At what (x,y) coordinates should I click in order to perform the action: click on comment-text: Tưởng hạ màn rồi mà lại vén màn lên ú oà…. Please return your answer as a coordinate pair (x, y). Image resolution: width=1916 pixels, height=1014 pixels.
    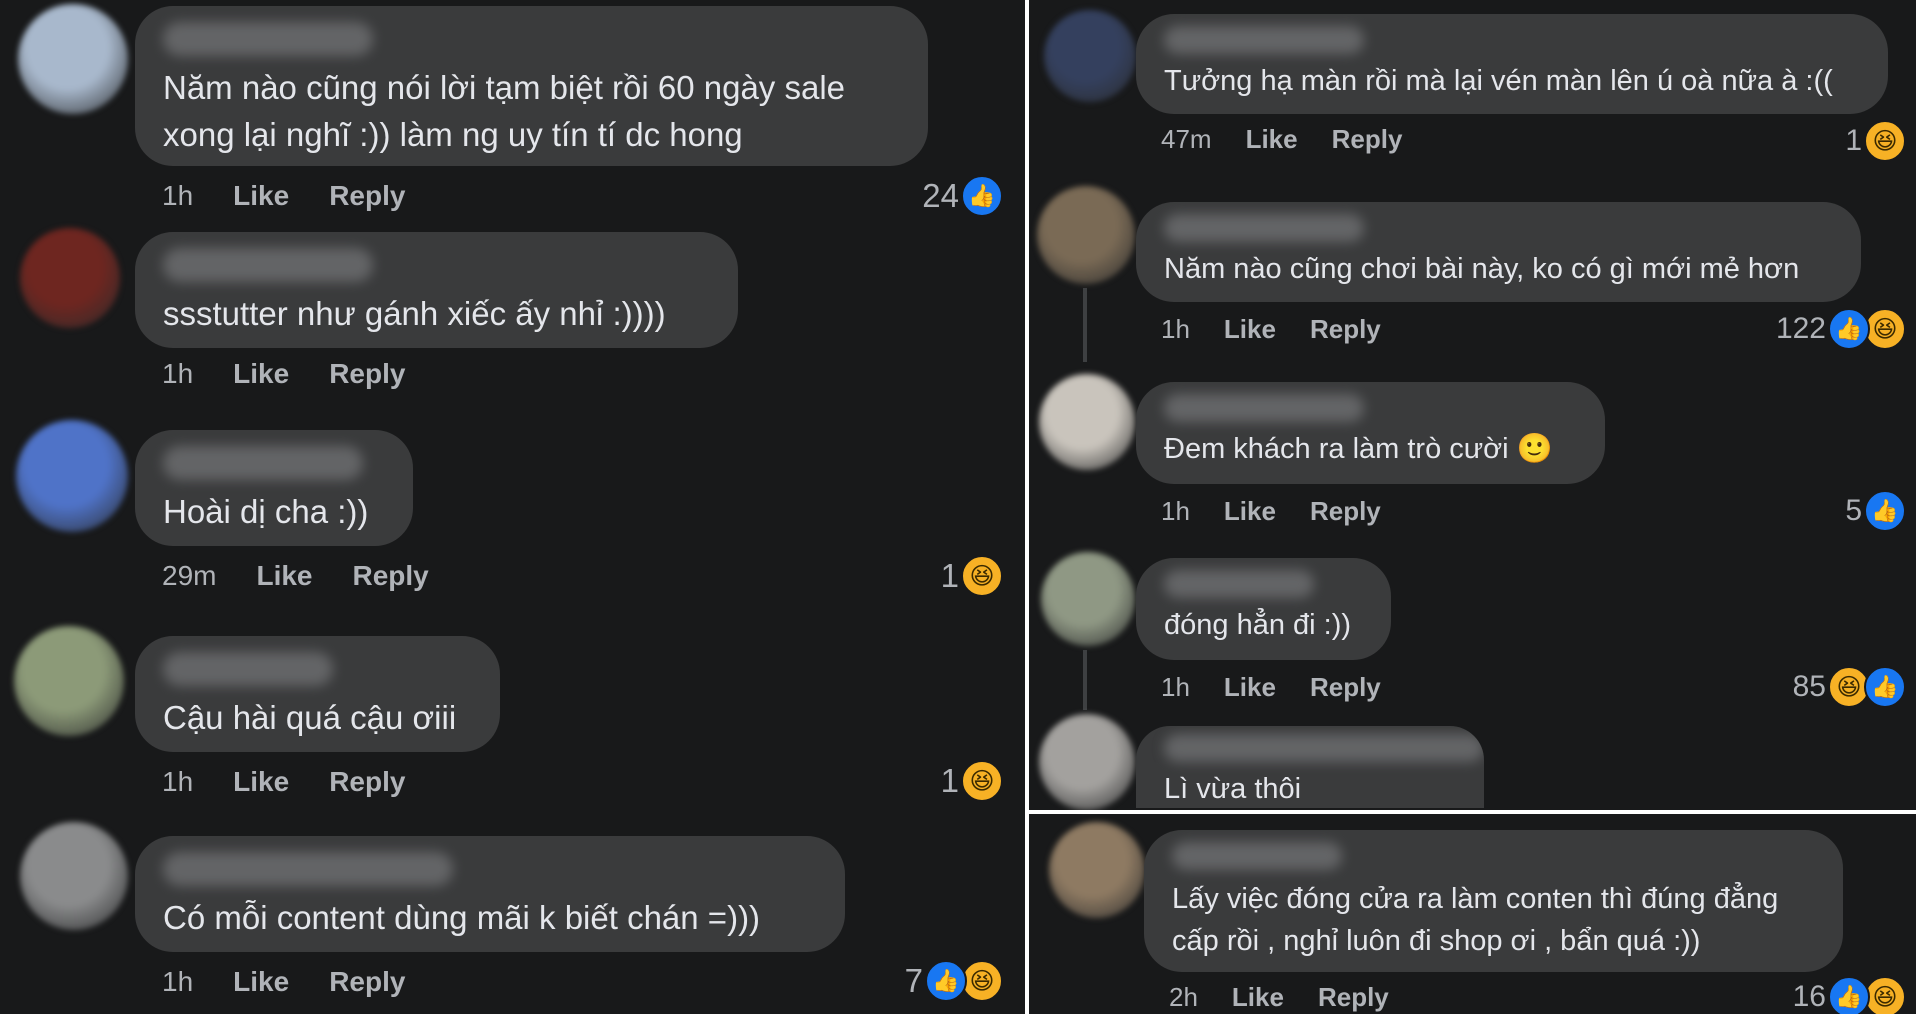
    Looking at the image, I should click on (1498, 81).